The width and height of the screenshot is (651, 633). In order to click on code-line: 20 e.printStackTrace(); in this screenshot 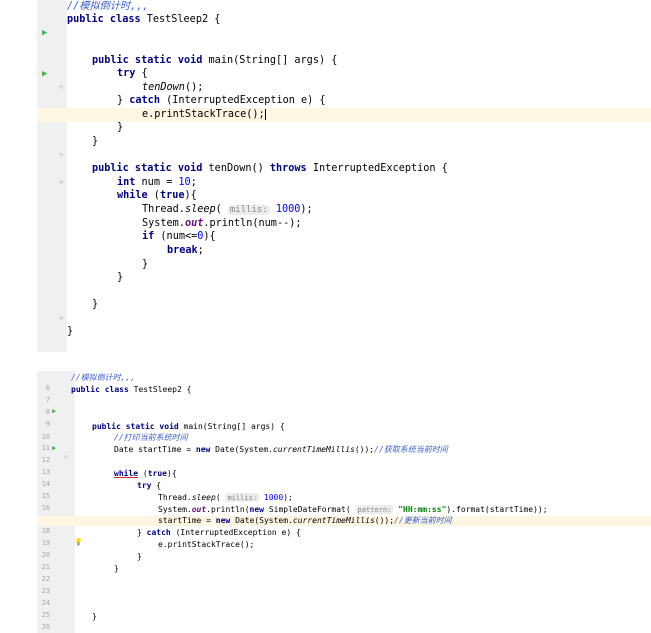, I will do `click(344, 549)`.